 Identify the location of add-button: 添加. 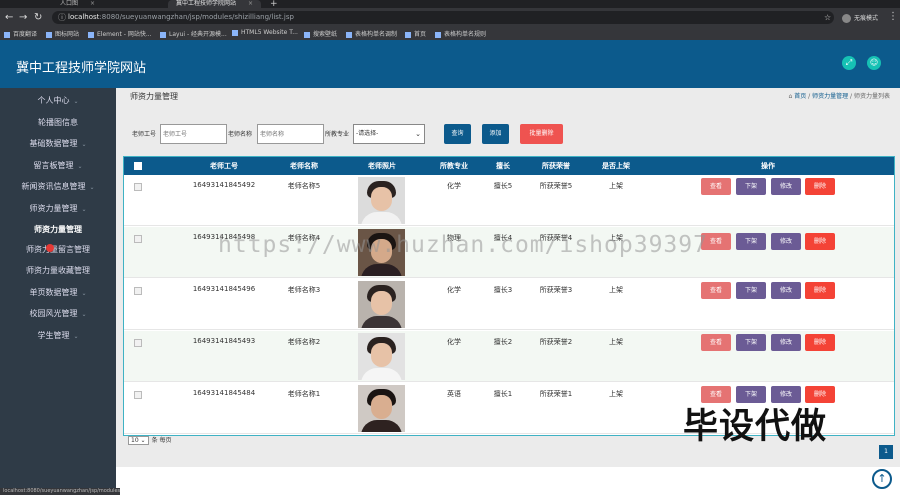
(495, 134).